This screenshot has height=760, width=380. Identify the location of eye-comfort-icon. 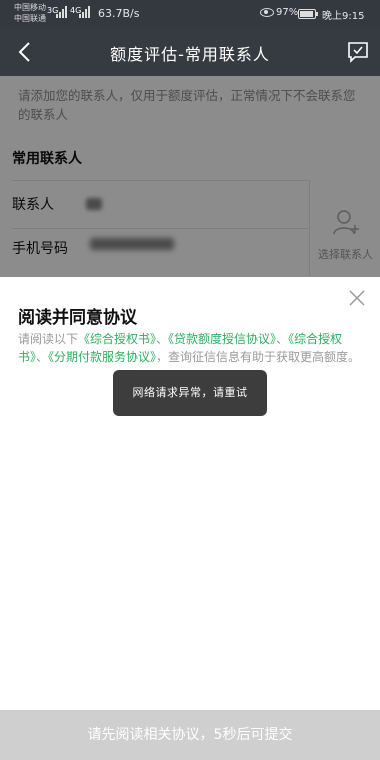
(267, 12).